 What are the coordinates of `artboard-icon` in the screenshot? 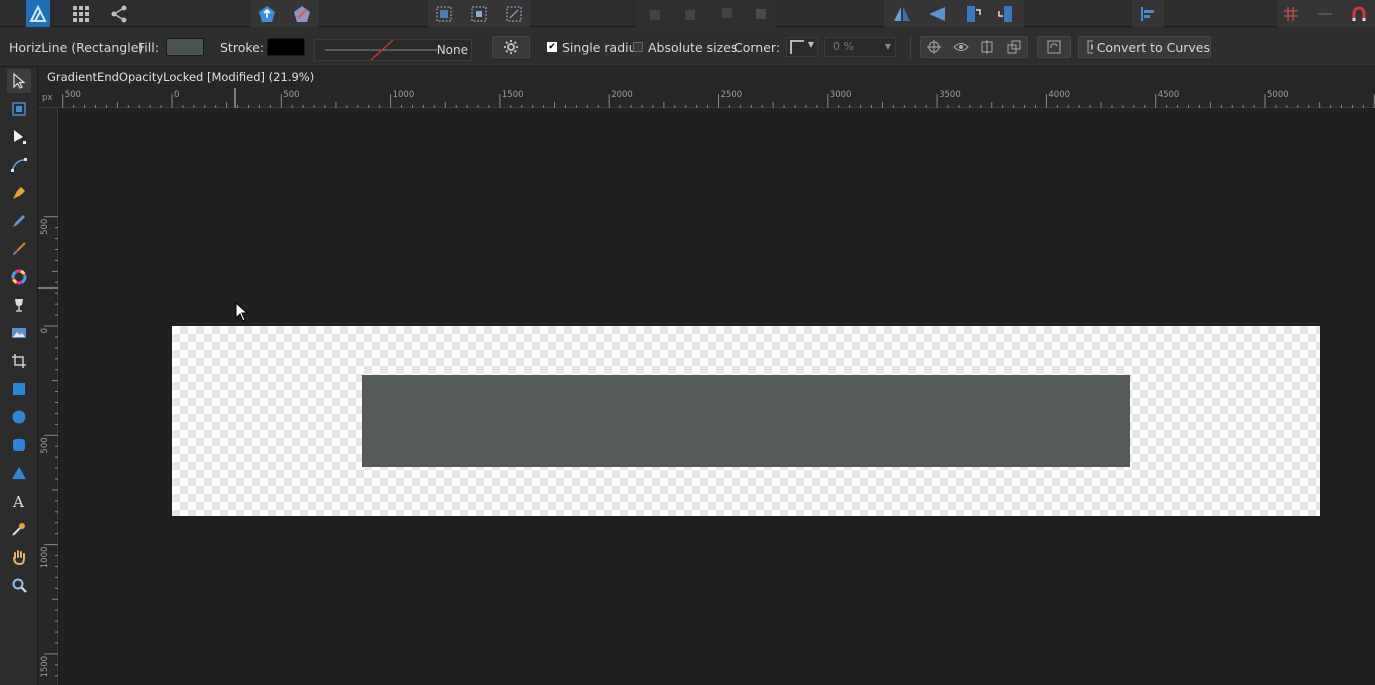 It's located at (19, 109).